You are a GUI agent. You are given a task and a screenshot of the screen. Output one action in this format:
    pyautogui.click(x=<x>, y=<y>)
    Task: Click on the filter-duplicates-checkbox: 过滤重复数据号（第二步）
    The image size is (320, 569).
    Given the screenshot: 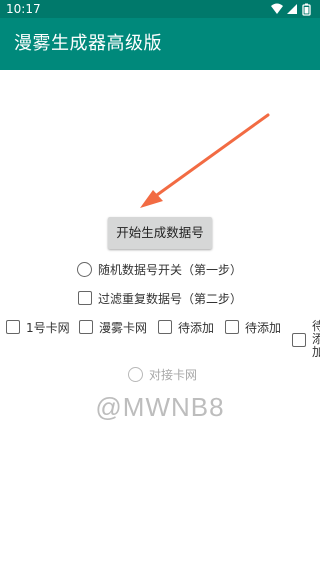 What is the action you would take?
    pyautogui.click(x=160, y=298)
    